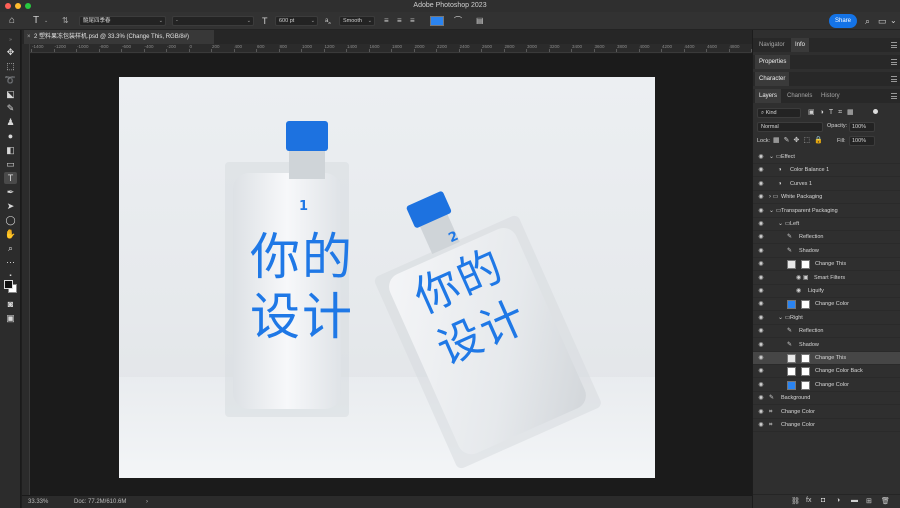 The image size is (900, 508). Describe the element at coordinates (826, 399) in the screenshot. I see `layer-row: ◉ ✎ Background` at that location.